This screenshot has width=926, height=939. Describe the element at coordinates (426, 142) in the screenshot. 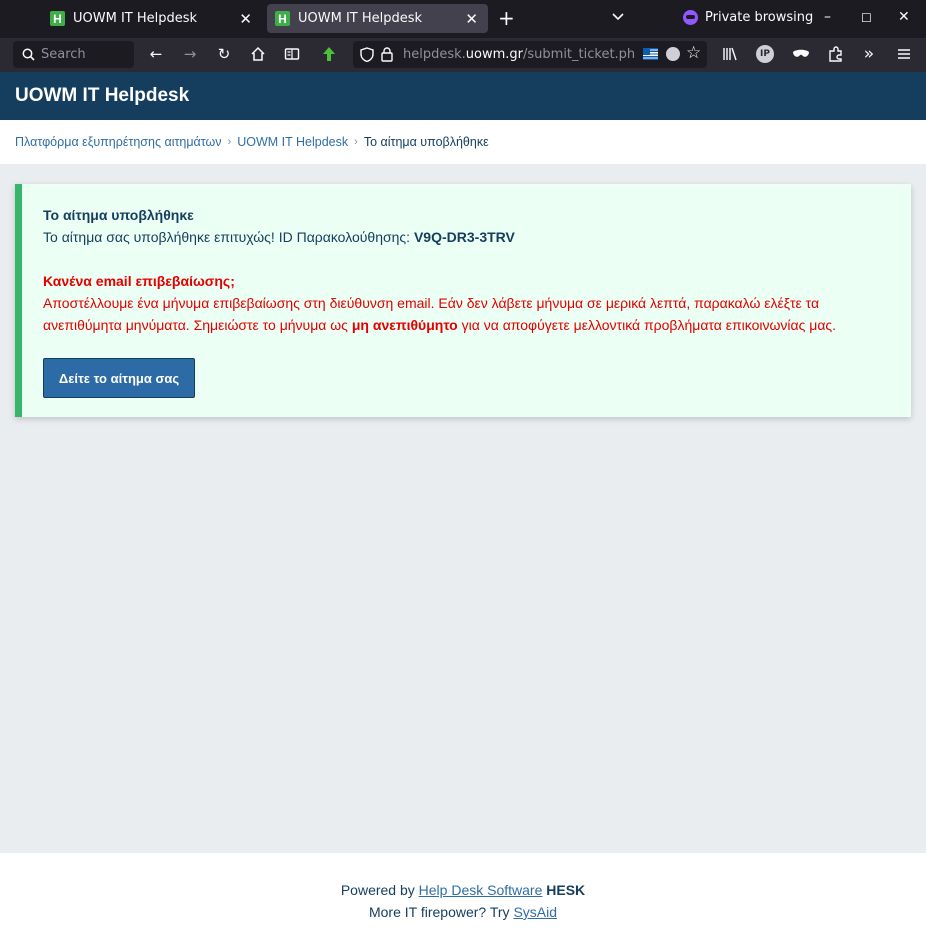

I see `breadcrumb-current: Το αίτημα υποβλήθηκε` at that location.